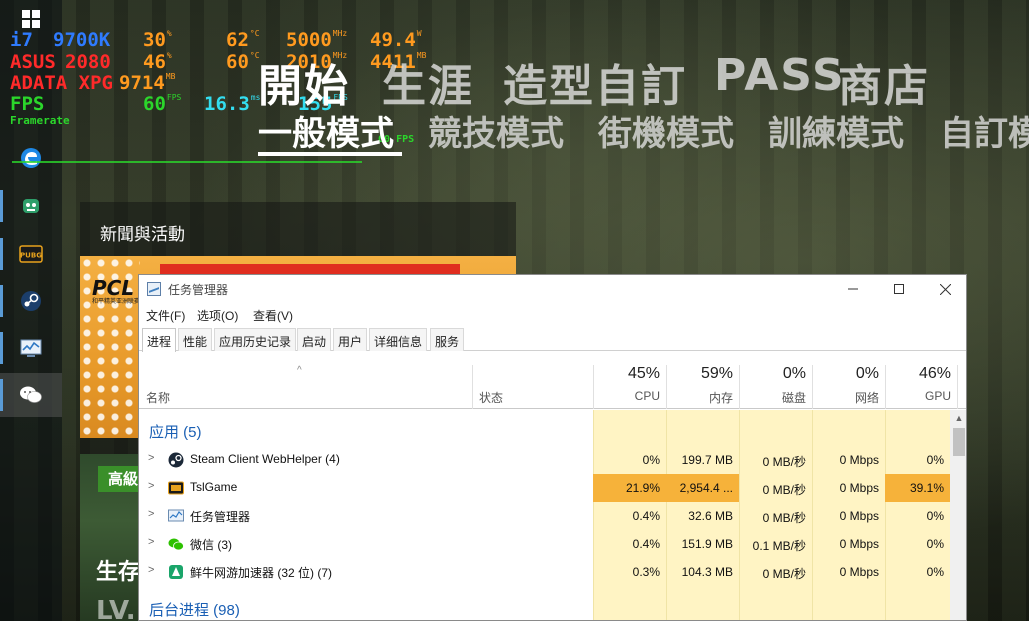  I want to click on task-manager-app-icon, so click(154, 289).